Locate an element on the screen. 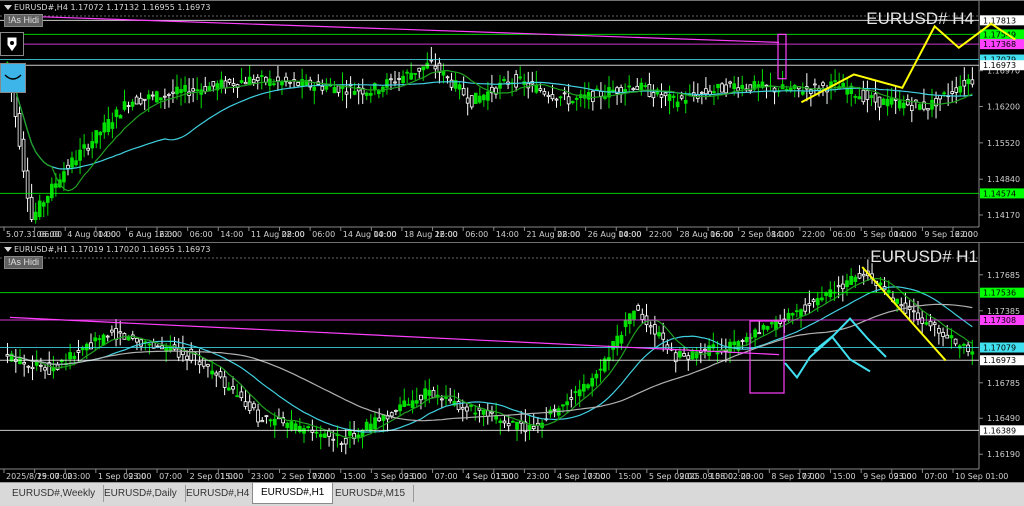  h4-symbol-title: EURUSD# H4 is located at coordinates (920, 18).